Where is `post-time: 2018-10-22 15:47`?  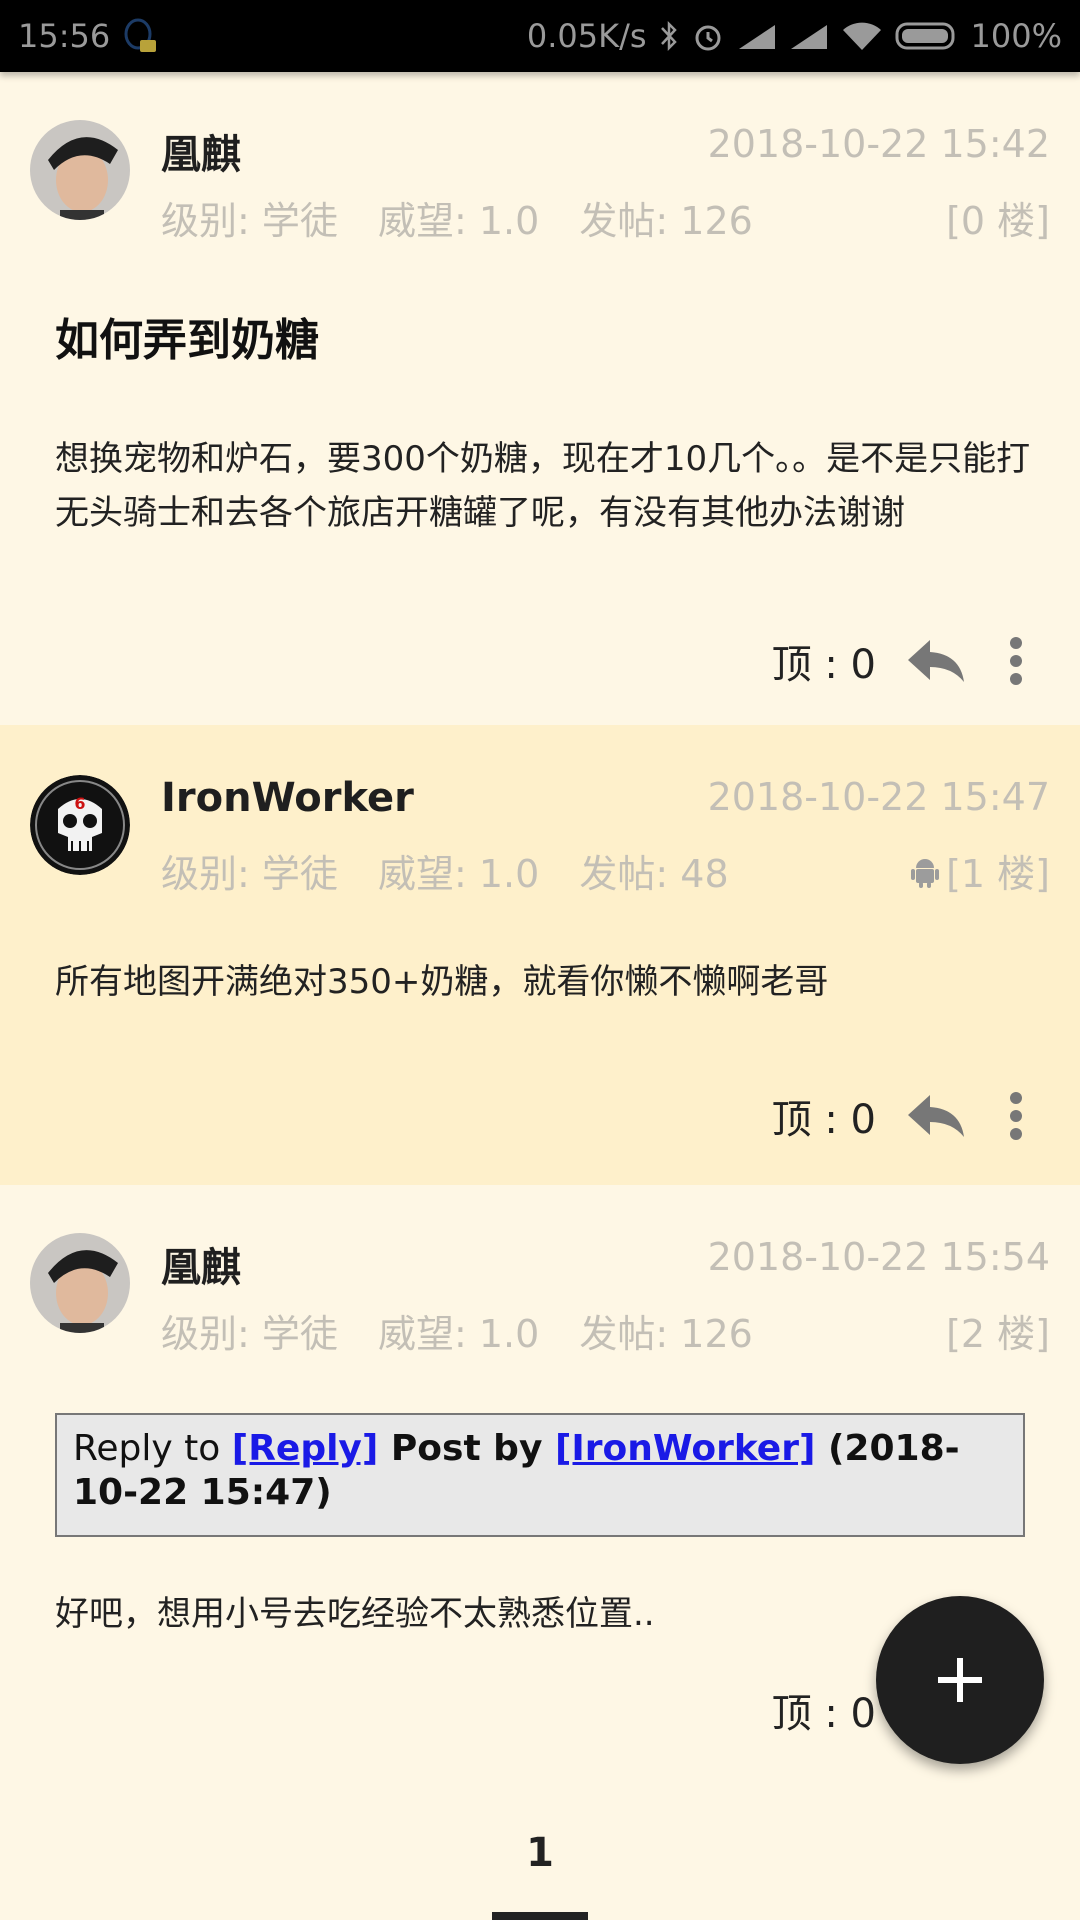 post-time: 2018-10-22 15:47 is located at coordinates (878, 797).